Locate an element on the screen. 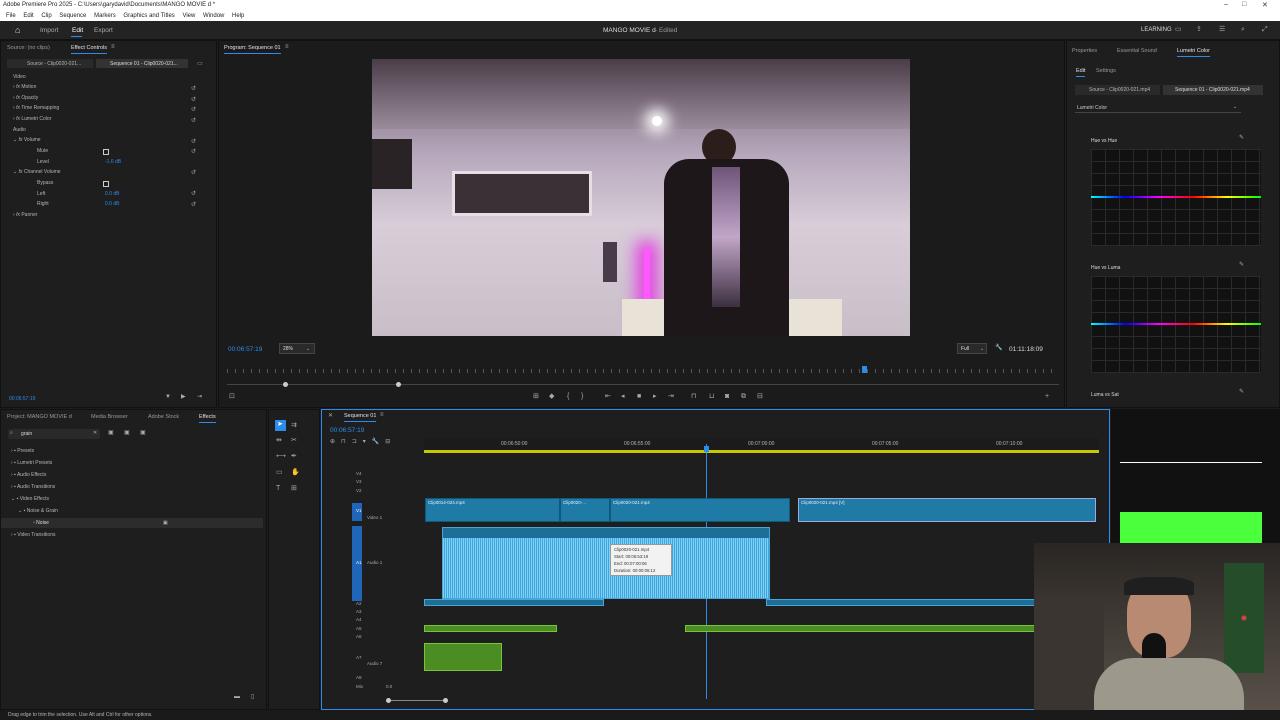 Image resolution: width=1280 pixels, height=720 pixels. pen-icon: ✒ is located at coordinates (294, 456).